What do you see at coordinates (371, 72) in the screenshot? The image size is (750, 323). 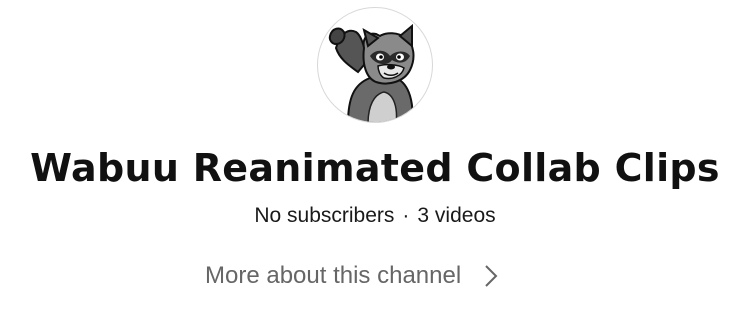 I see `raccoon-avatar-image` at bounding box center [371, 72].